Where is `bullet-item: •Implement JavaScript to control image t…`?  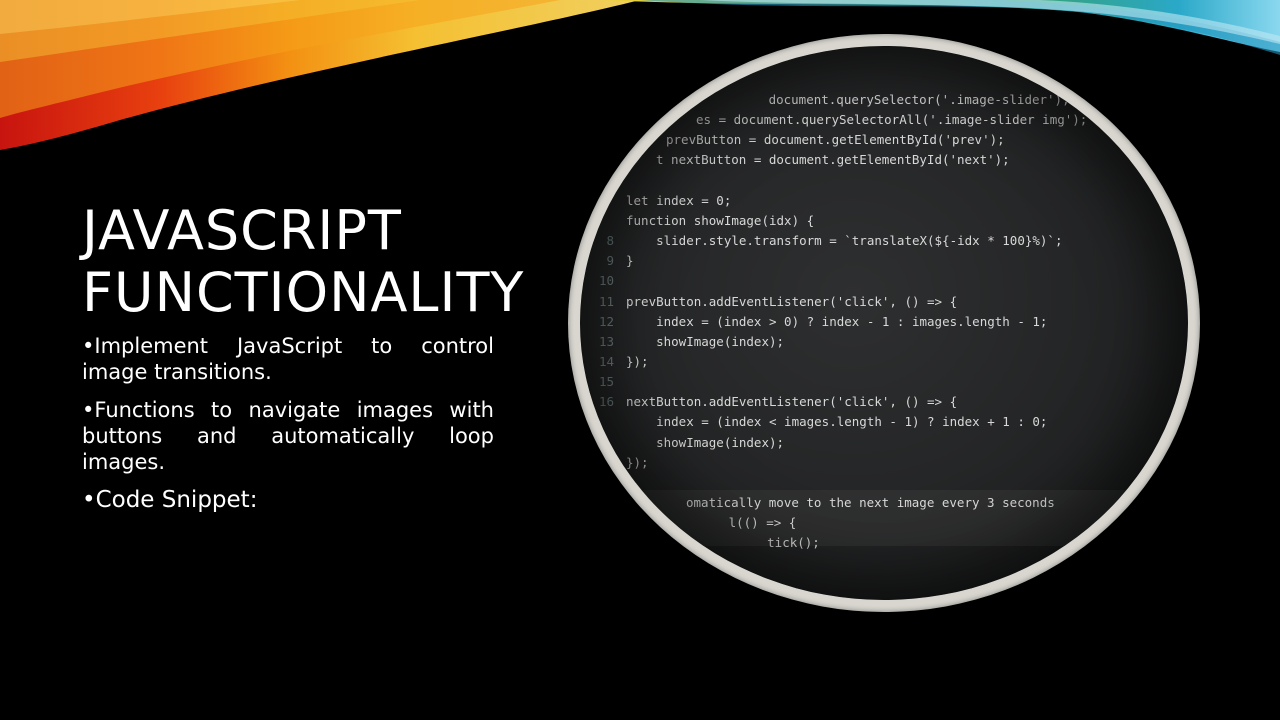
bullet-item: •Implement JavaScript to control image t… is located at coordinates (288, 359).